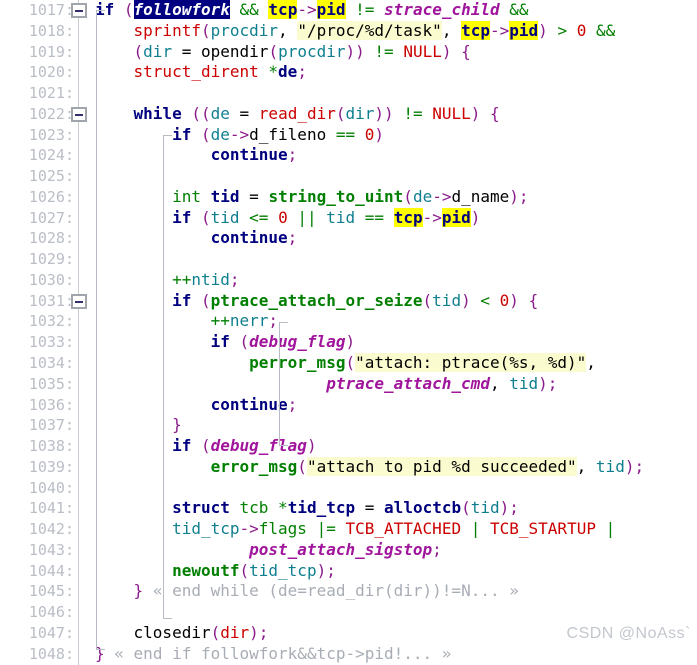  What do you see at coordinates (51, 155) in the screenshot?
I see `line-number: 1024:` at bounding box center [51, 155].